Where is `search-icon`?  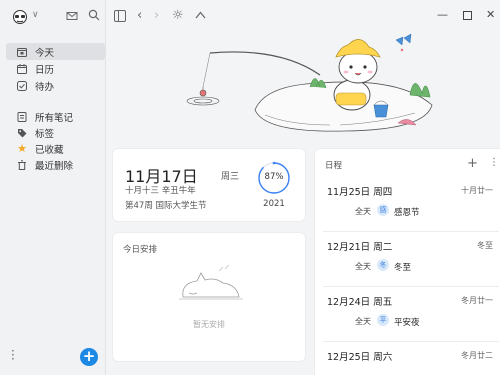 search-icon is located at coordinates (94, 15).